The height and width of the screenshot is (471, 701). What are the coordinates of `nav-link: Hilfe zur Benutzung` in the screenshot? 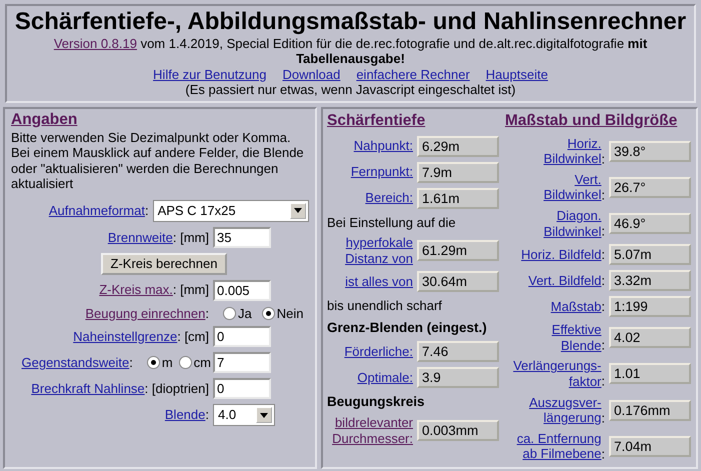 It's located at (209, 74).